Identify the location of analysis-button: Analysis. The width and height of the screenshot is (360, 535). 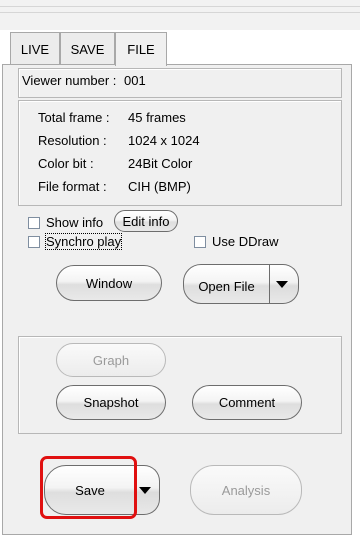
(246, 490).